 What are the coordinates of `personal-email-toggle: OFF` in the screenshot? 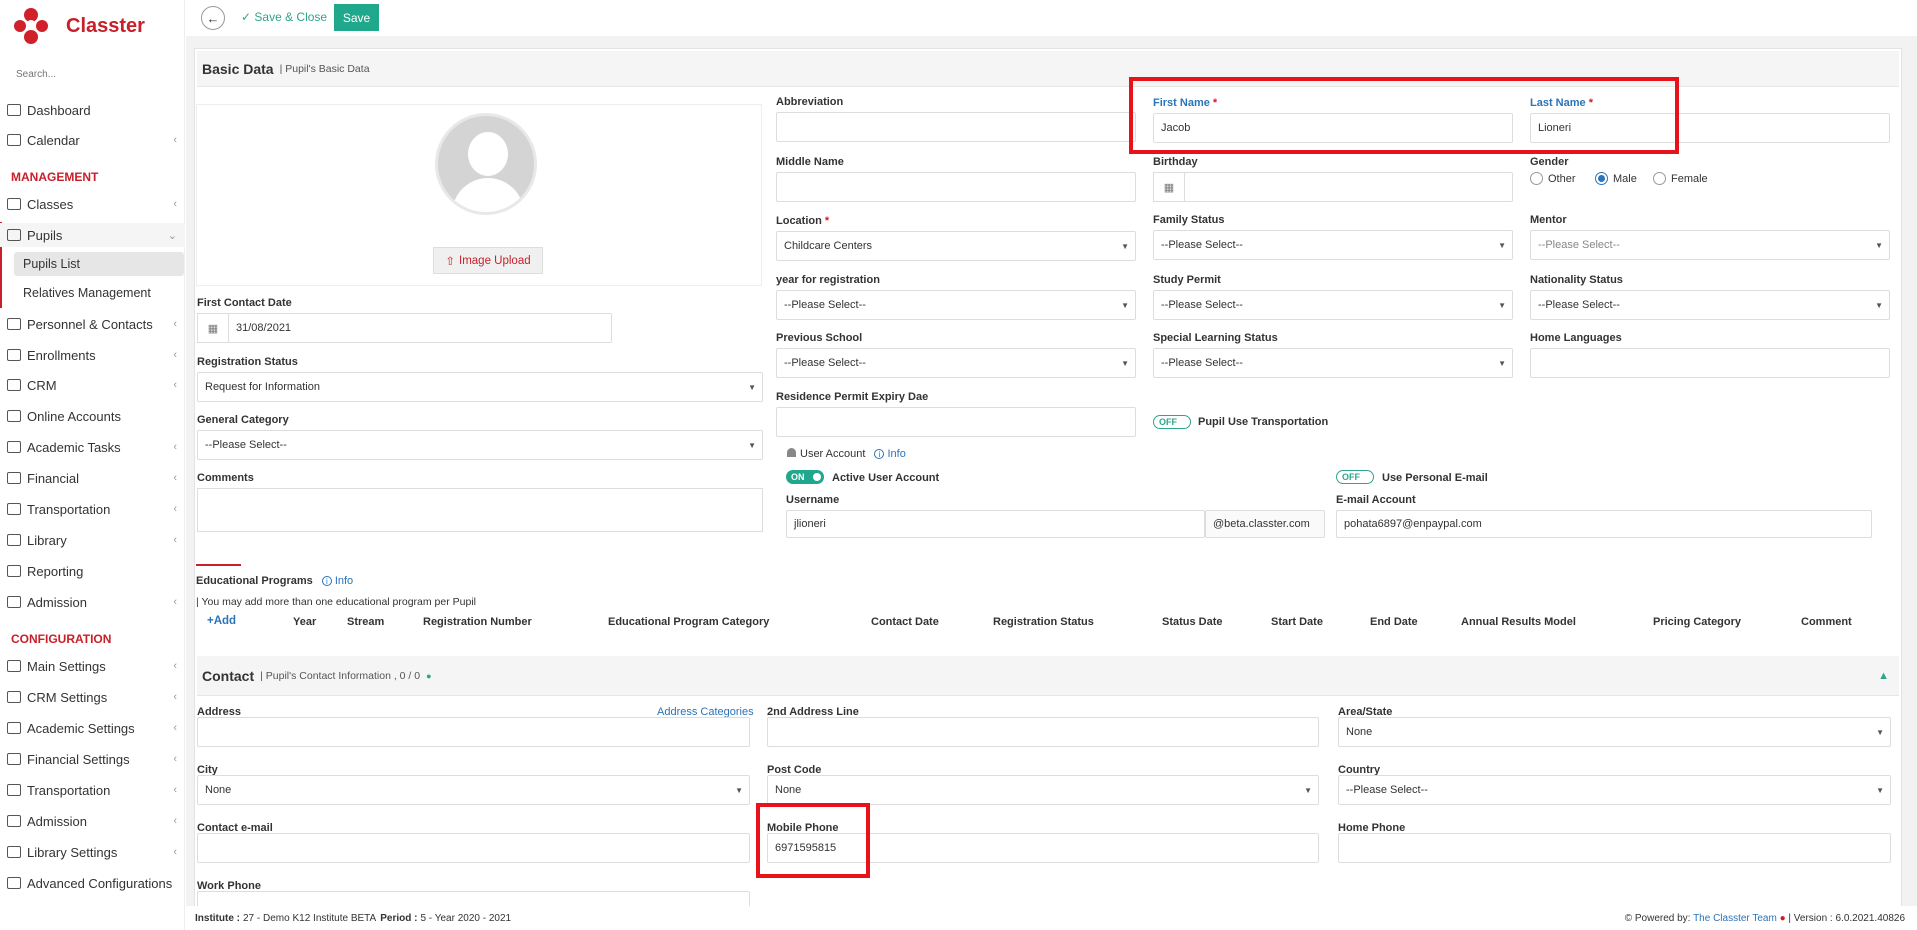 It's located at (1355, 477).